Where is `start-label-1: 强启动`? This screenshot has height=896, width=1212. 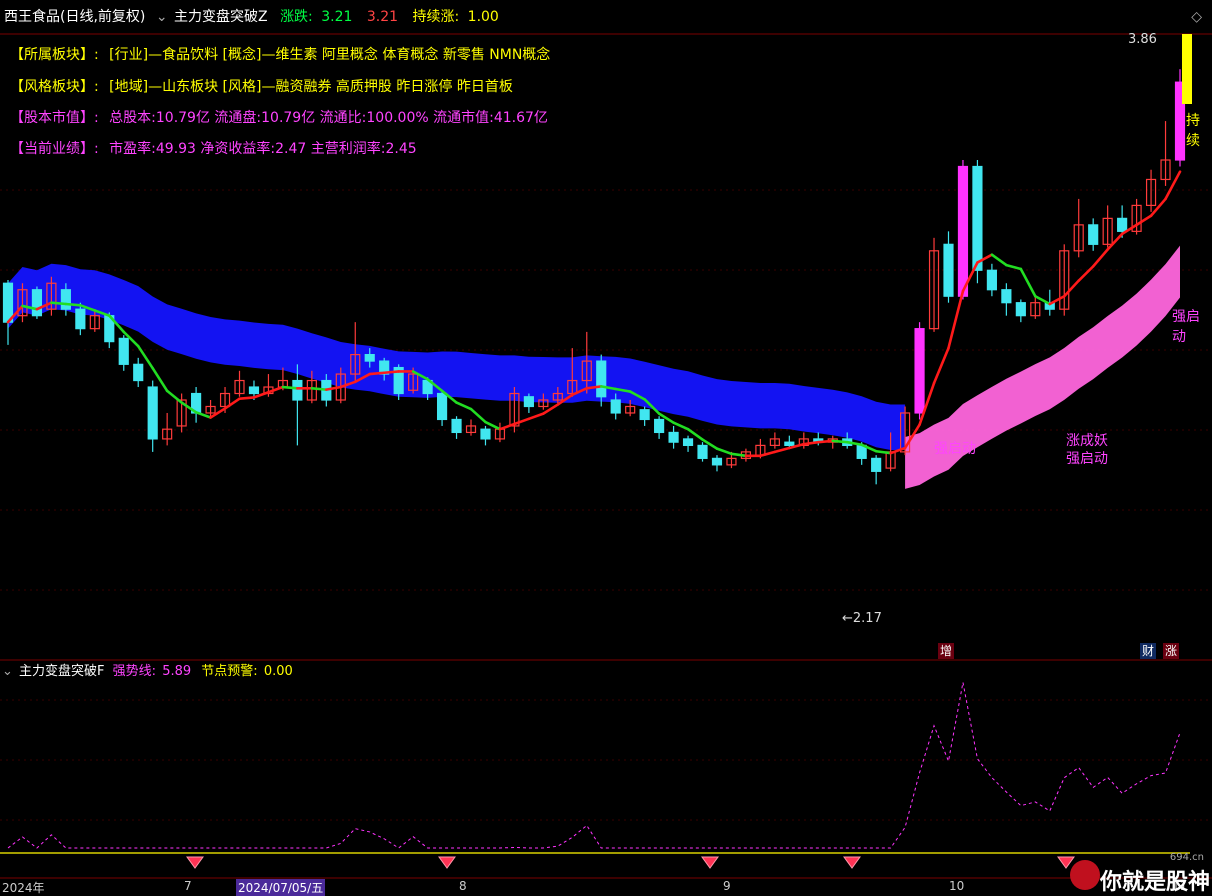
start-label-1: 强启动 is located at coordinates (955, 449).